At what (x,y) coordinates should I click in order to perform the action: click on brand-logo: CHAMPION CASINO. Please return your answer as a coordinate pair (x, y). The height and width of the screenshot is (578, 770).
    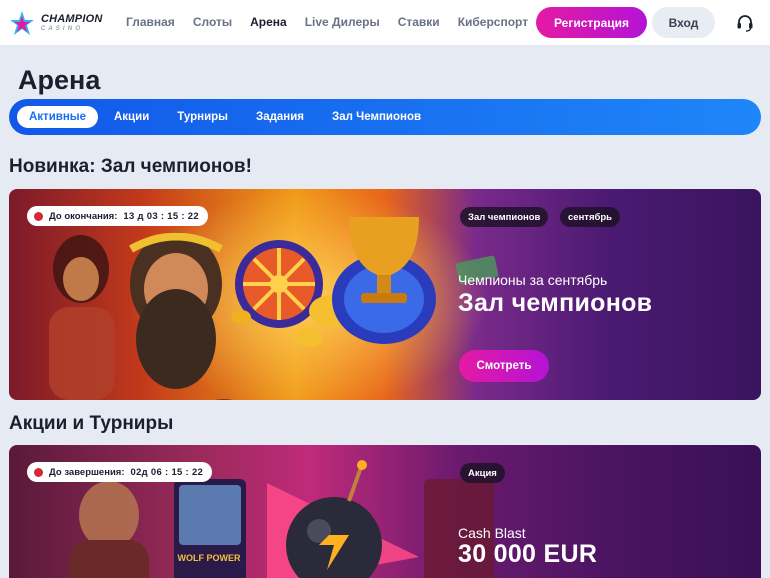
    Looking at the image, I should click on (56, 23).